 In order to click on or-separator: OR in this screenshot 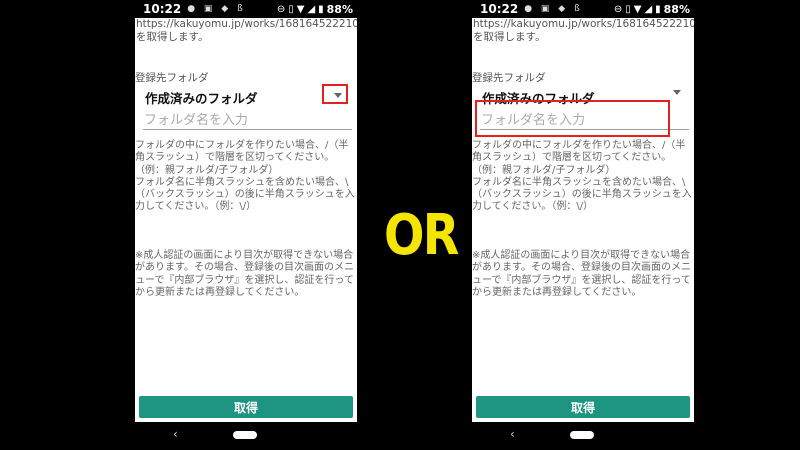, I will do `click(421, 235)`.